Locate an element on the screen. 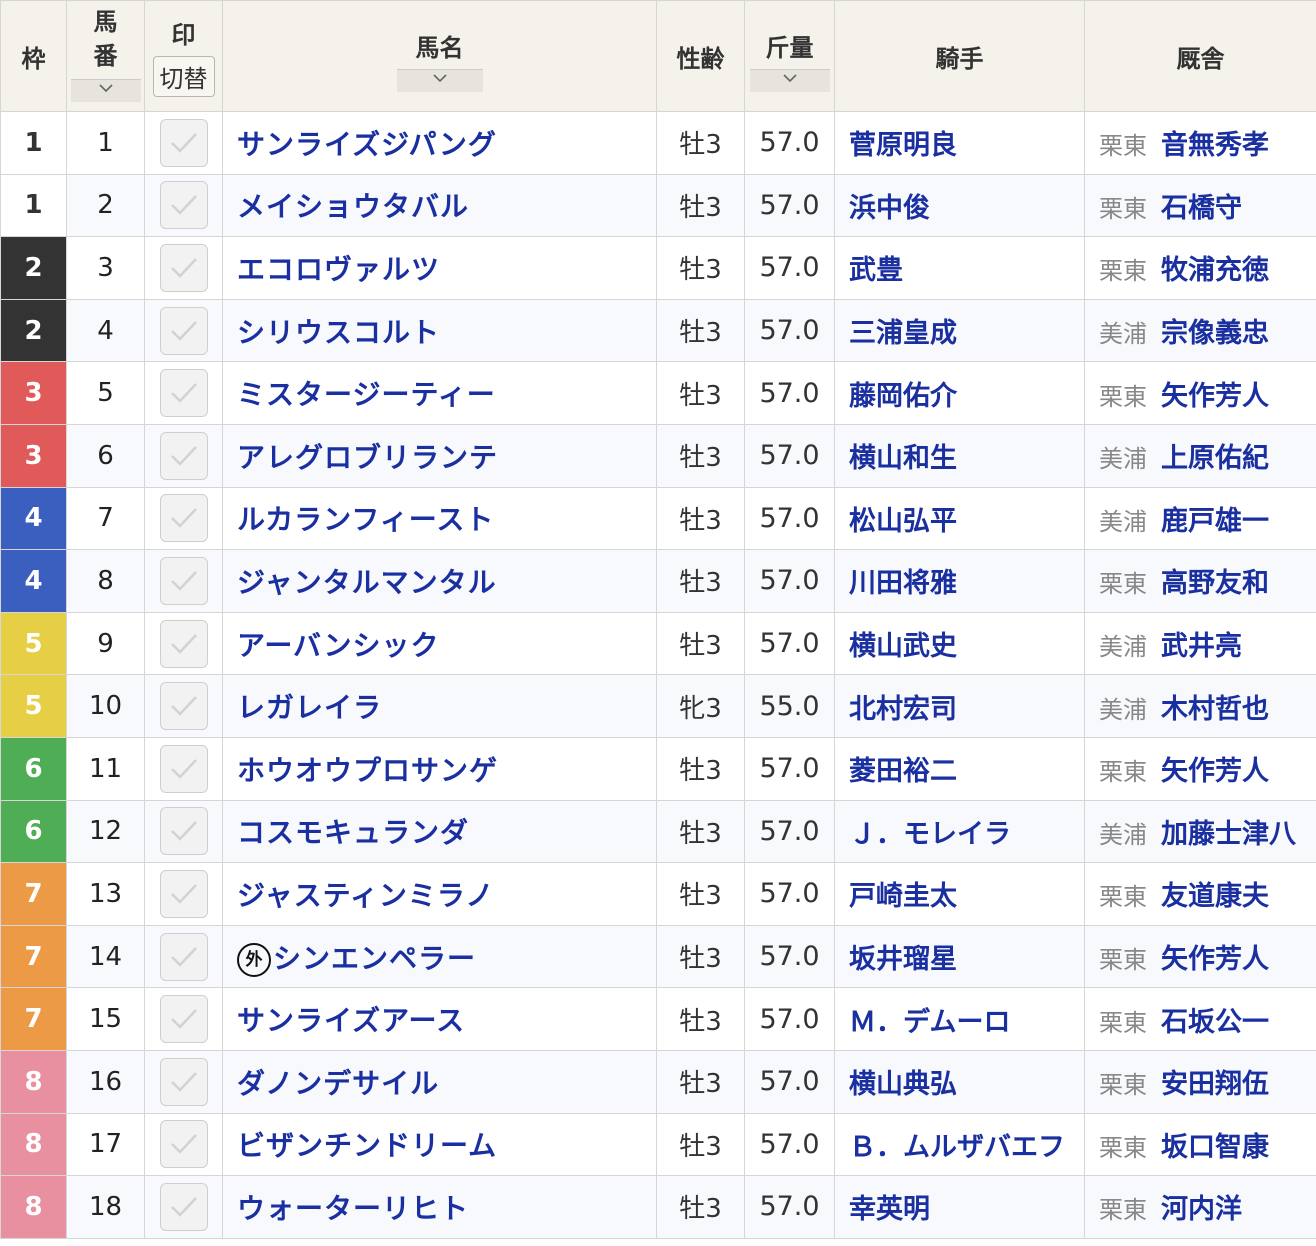  horse-name-link: ダノンデサイル is located at coordinates (439, 1081).